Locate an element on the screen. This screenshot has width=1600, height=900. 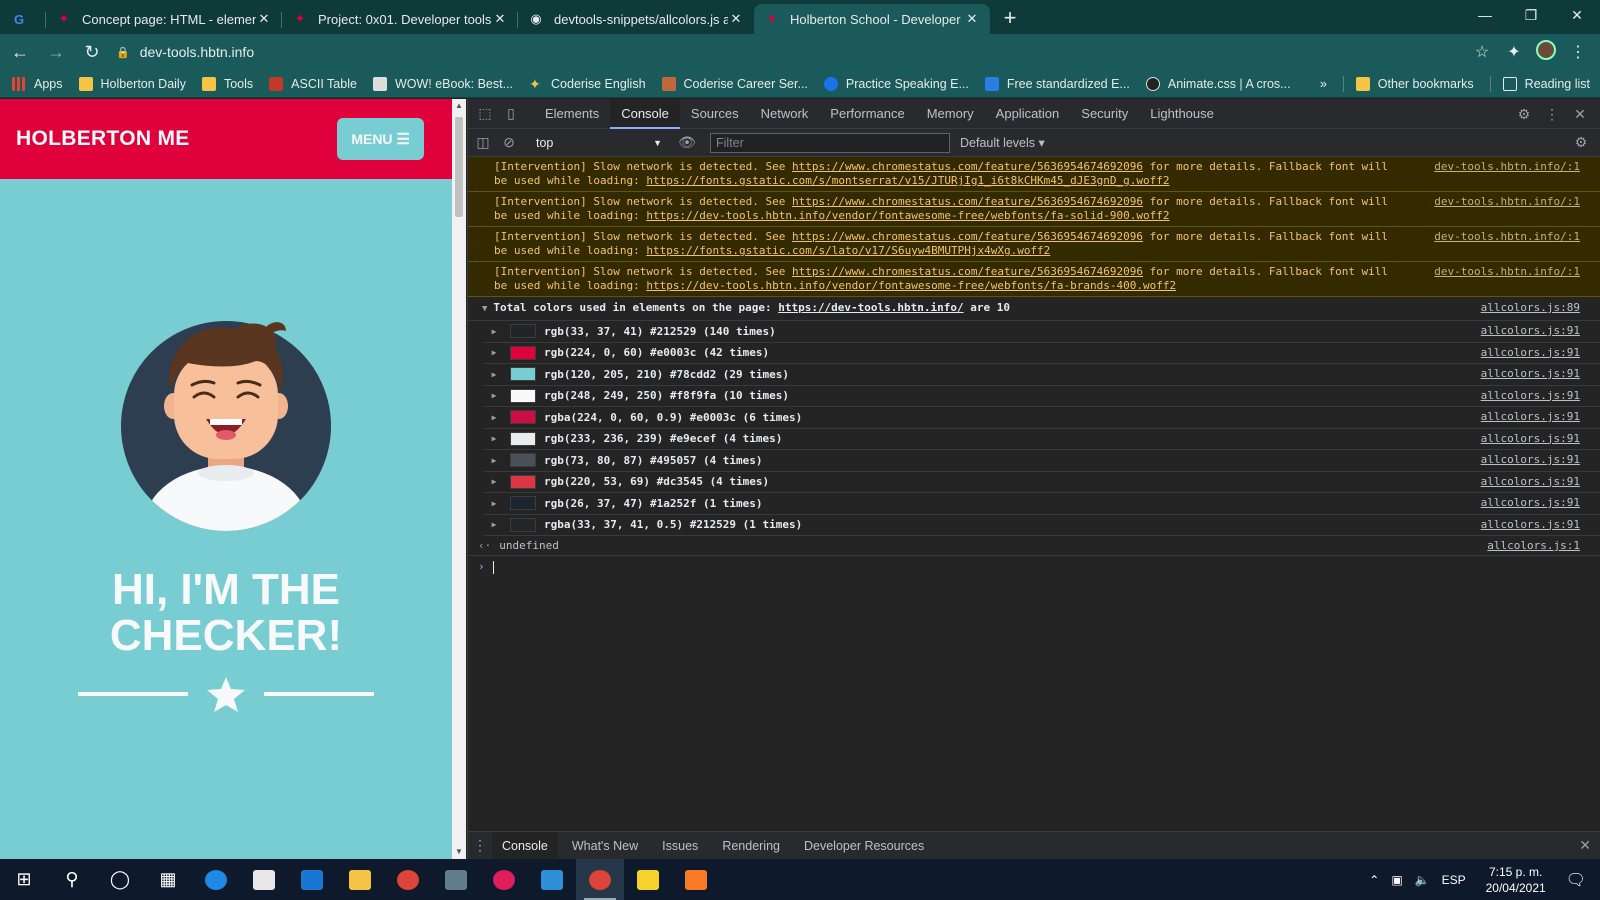
bookmark-ascii-table: ASCII Table is located at coordinates (313, 83).